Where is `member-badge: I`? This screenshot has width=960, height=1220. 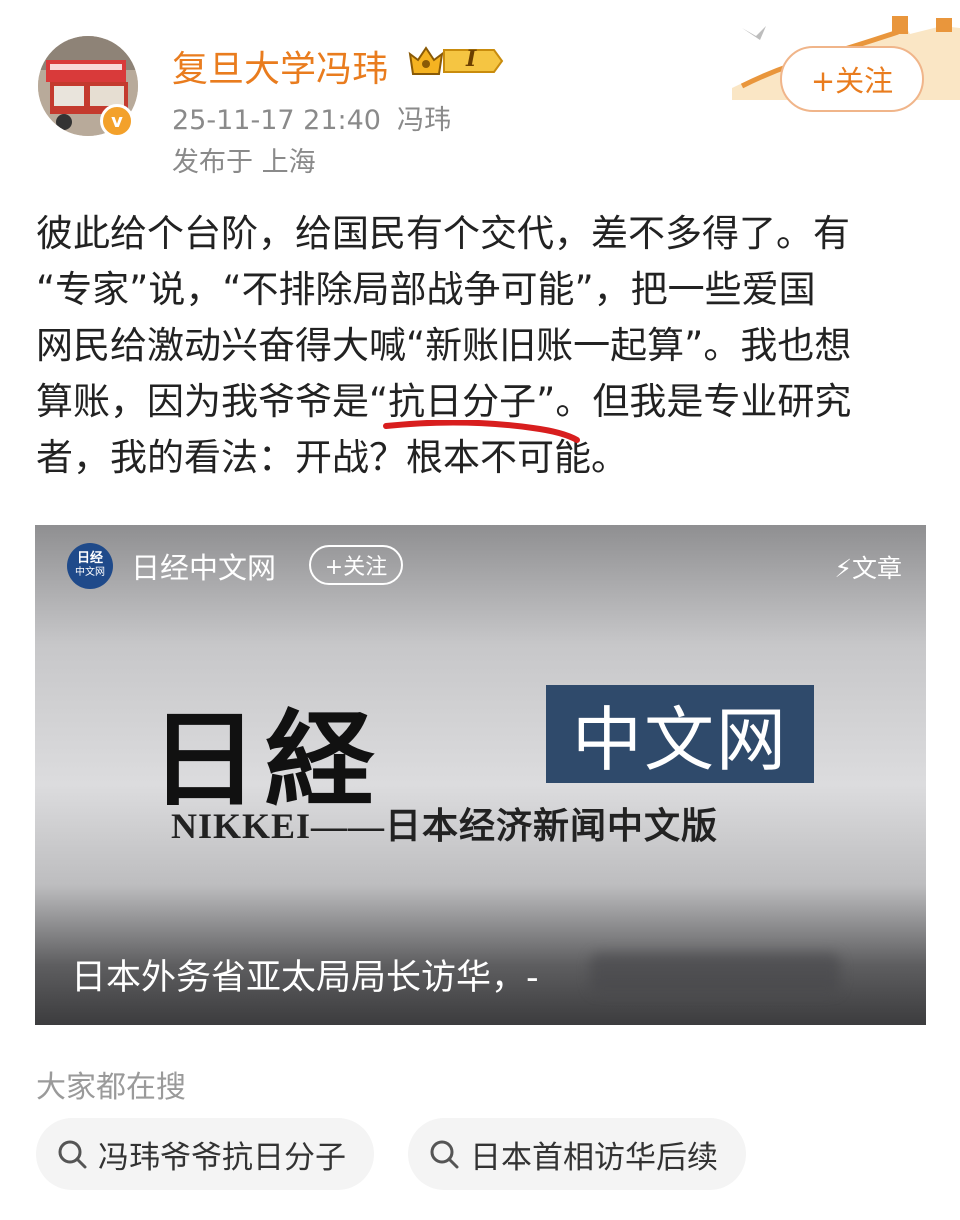
member-badge: I is located at coordinates (456, 61).